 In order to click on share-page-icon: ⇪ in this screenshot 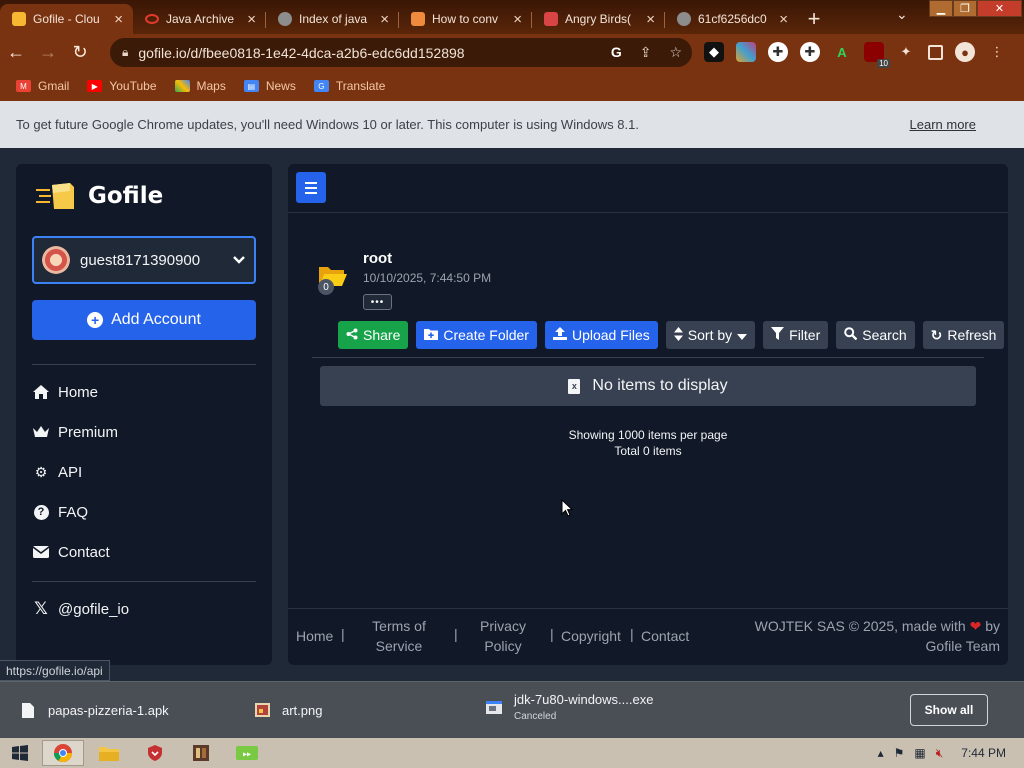, I will do `click(646, 52)`.